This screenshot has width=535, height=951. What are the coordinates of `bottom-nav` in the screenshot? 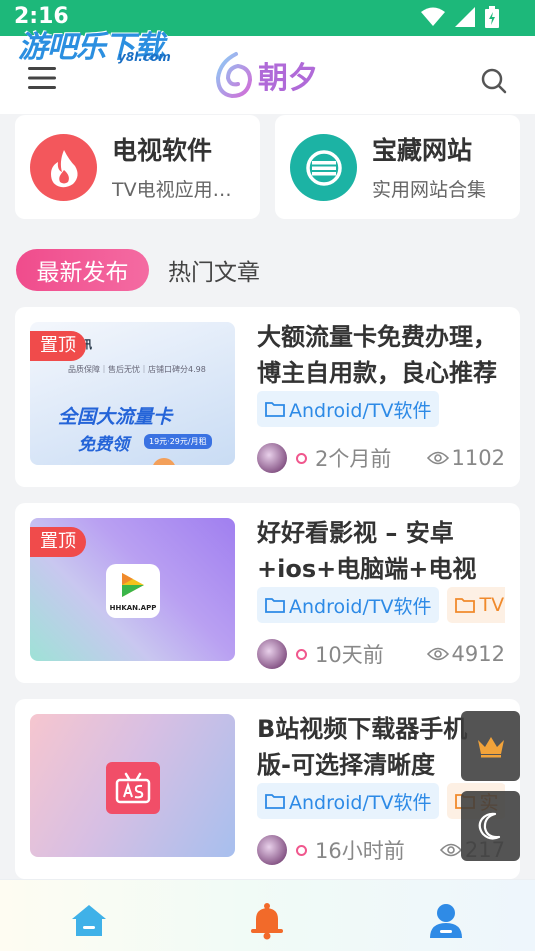 It's located at (267, 915).